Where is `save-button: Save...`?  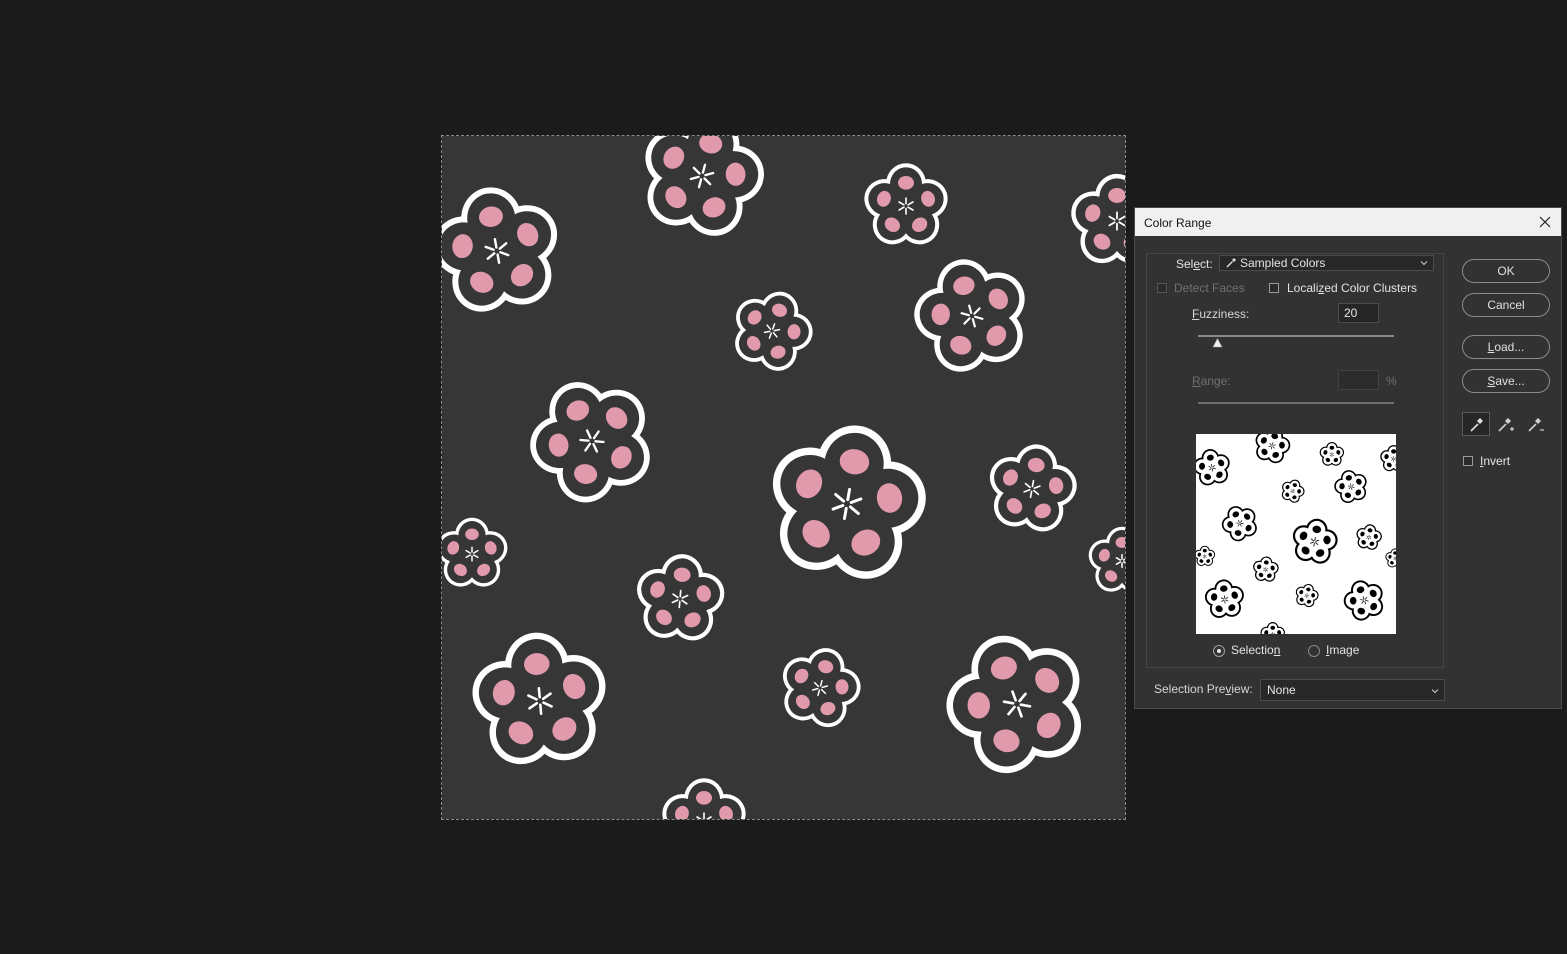
save-button: Save... is located at coordinates (1506, 381).